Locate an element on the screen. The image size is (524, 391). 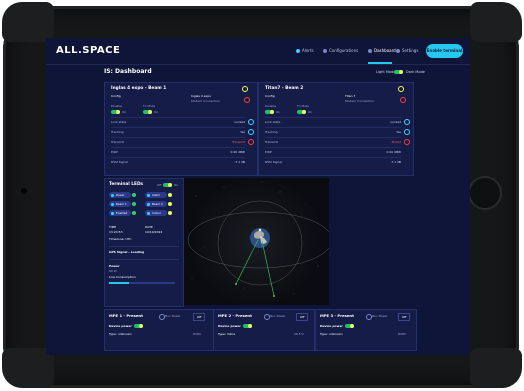
row-value: 0.00 dBW is located at coordinates (237, 152).